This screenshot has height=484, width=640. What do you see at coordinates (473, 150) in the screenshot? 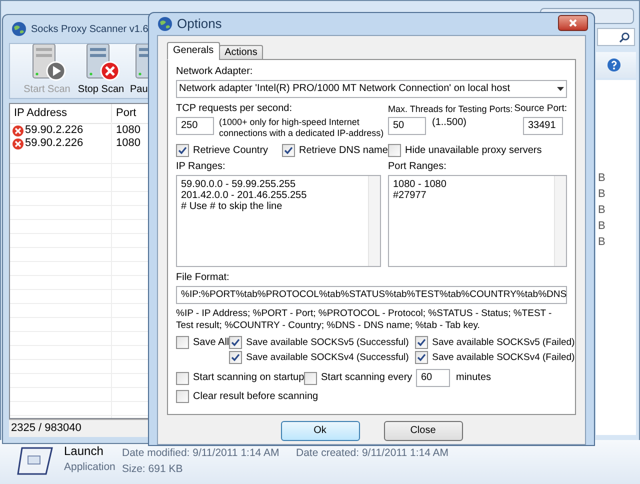
I see `checkbox-label: Hide unavailable proxy servers` at bounding box center [473, 150].